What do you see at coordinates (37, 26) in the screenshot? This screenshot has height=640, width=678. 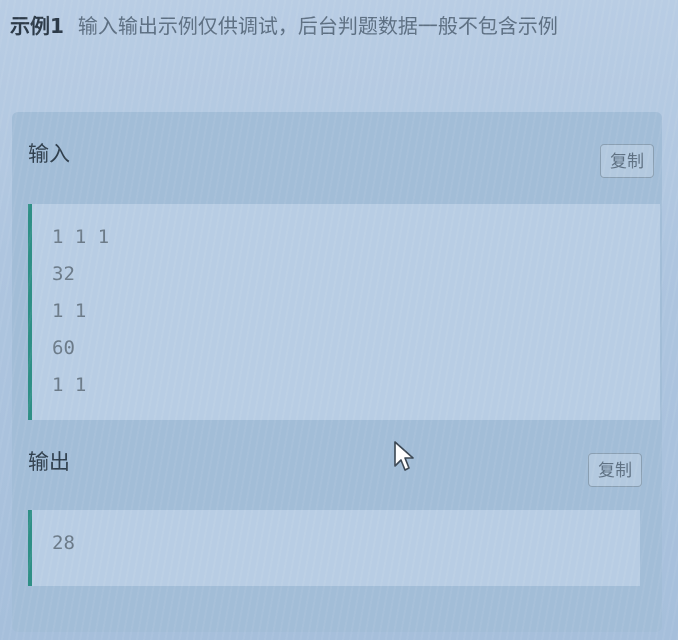 I see `example-title: 示例1` at bounding box center [37, 26].